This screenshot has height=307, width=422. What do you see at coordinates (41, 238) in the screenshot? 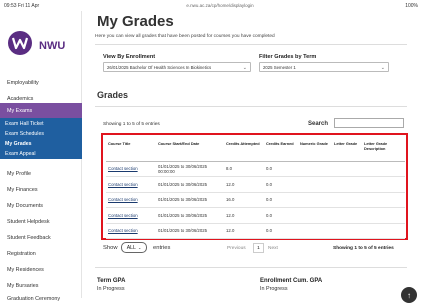
I see `sidebar-item-student-feedback: Student Feedback` at bounding box center [41, 238].